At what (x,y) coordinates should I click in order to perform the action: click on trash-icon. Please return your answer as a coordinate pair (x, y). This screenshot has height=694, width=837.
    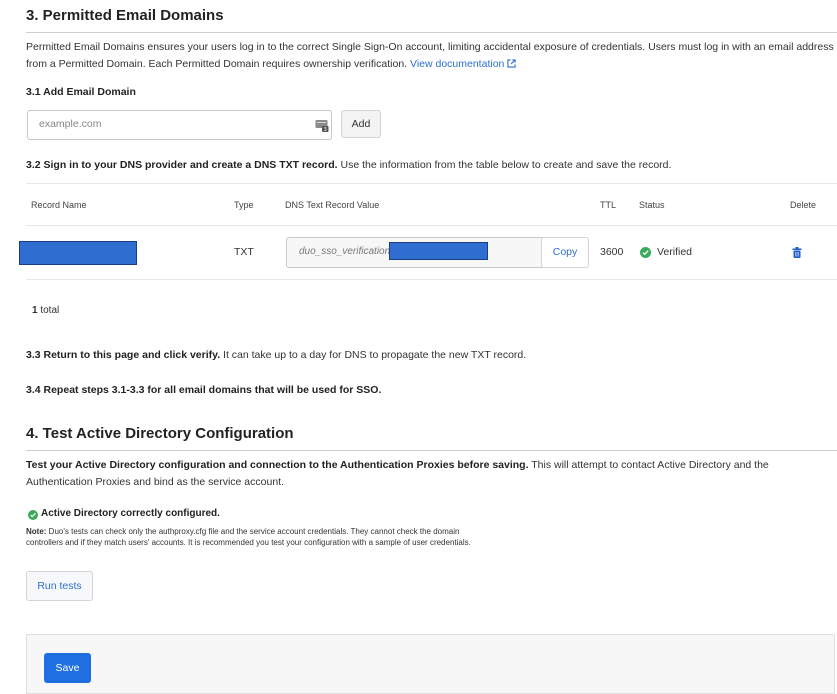
    Looking at the image, I should click on (797, 252).